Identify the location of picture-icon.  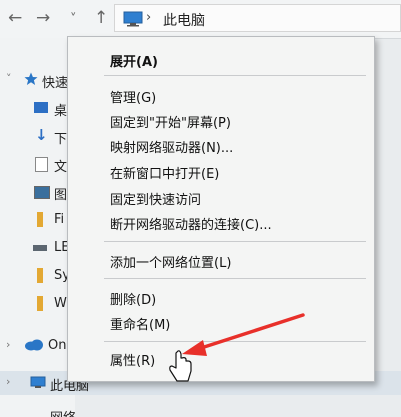
(42, 192).